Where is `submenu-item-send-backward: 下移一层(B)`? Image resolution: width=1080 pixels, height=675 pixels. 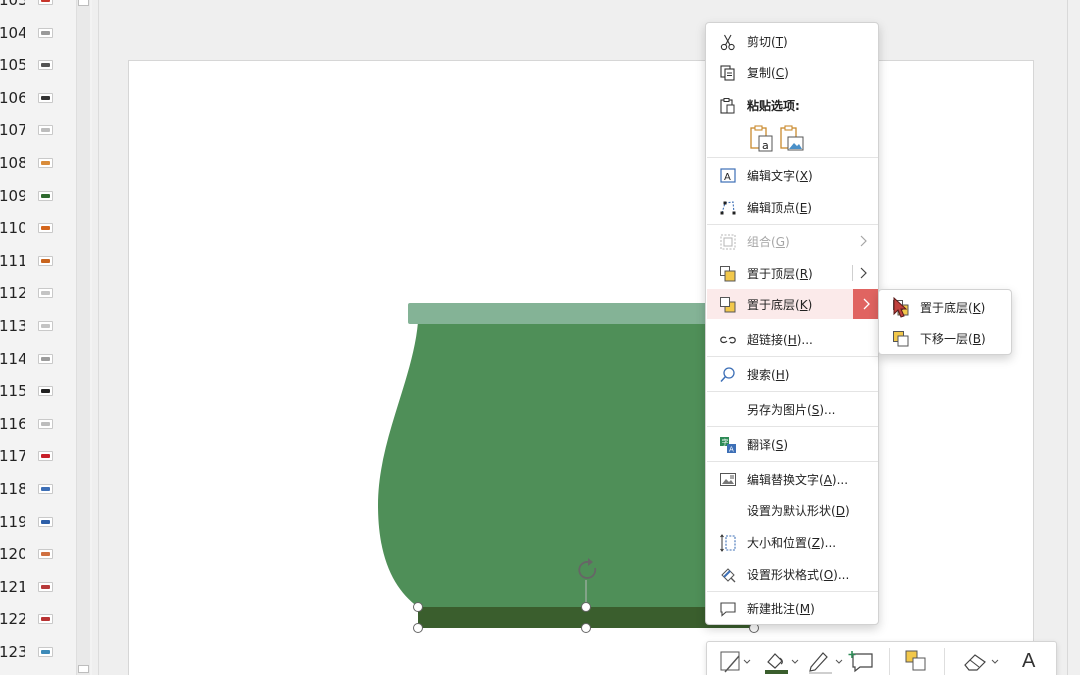 submenu-item-send-backward: 下移一层(B) is located at coordinates (945, 338).